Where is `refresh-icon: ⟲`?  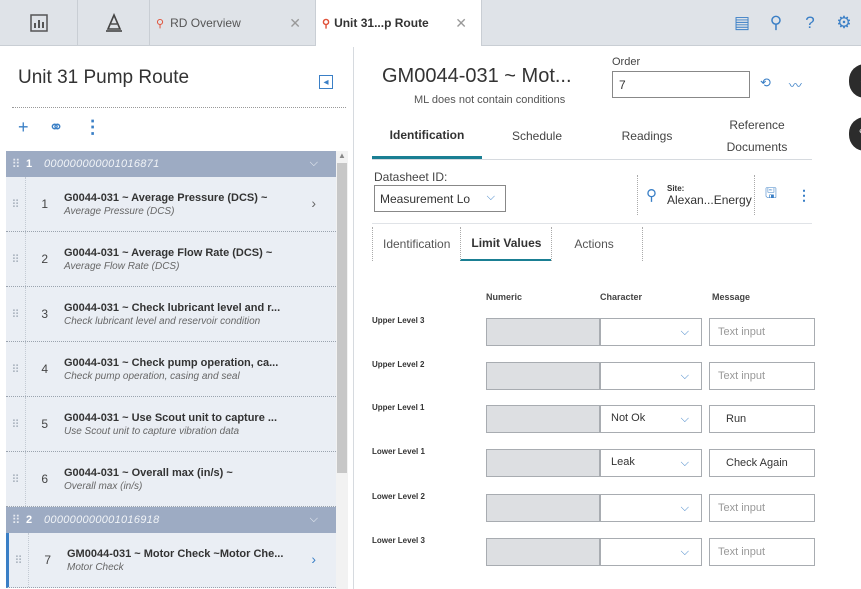 refresh-icon: ⟲ is located at coordinates (765, 84).